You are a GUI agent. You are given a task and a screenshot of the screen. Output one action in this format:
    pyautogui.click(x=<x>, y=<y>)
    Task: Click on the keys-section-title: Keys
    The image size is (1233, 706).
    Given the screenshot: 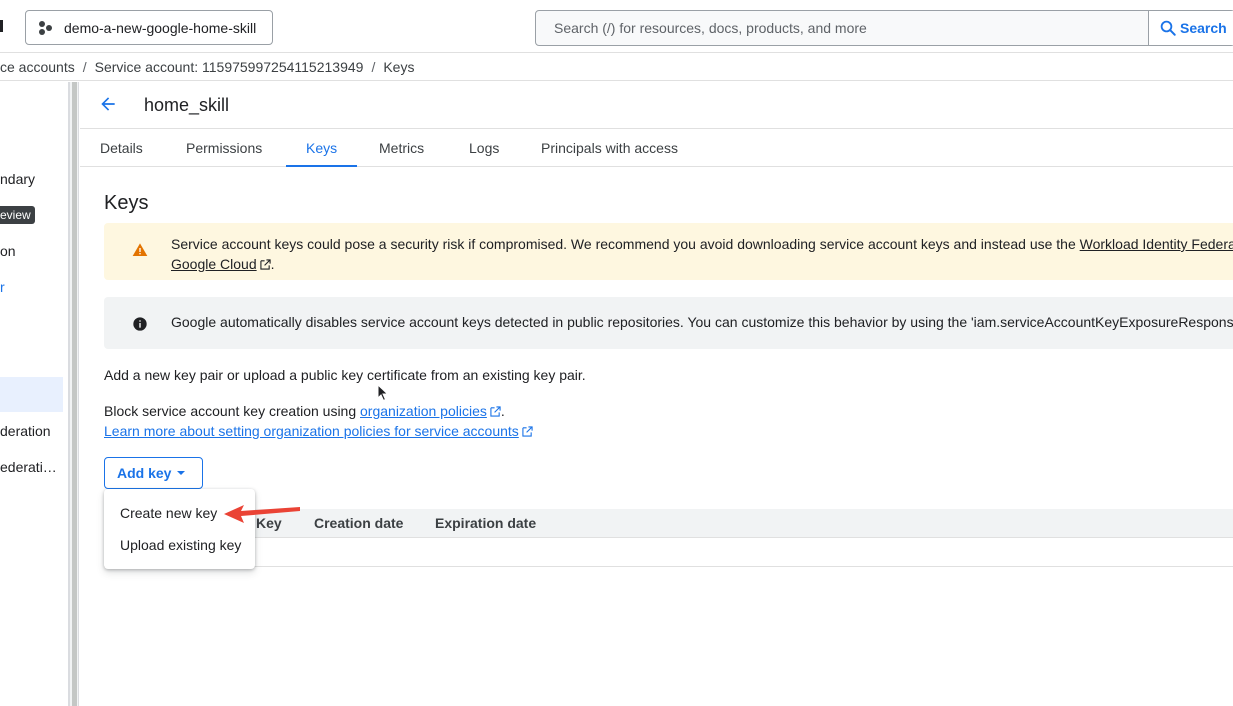 What is the action you would take?
    pyautogui.click(x=126, y=203)
    